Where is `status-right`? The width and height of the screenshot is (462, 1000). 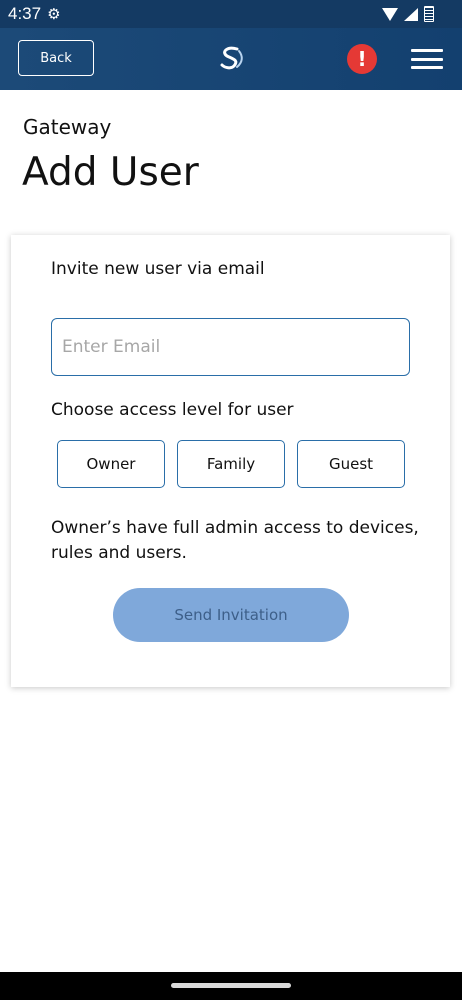 status-right is located at coordinates (418, 14).